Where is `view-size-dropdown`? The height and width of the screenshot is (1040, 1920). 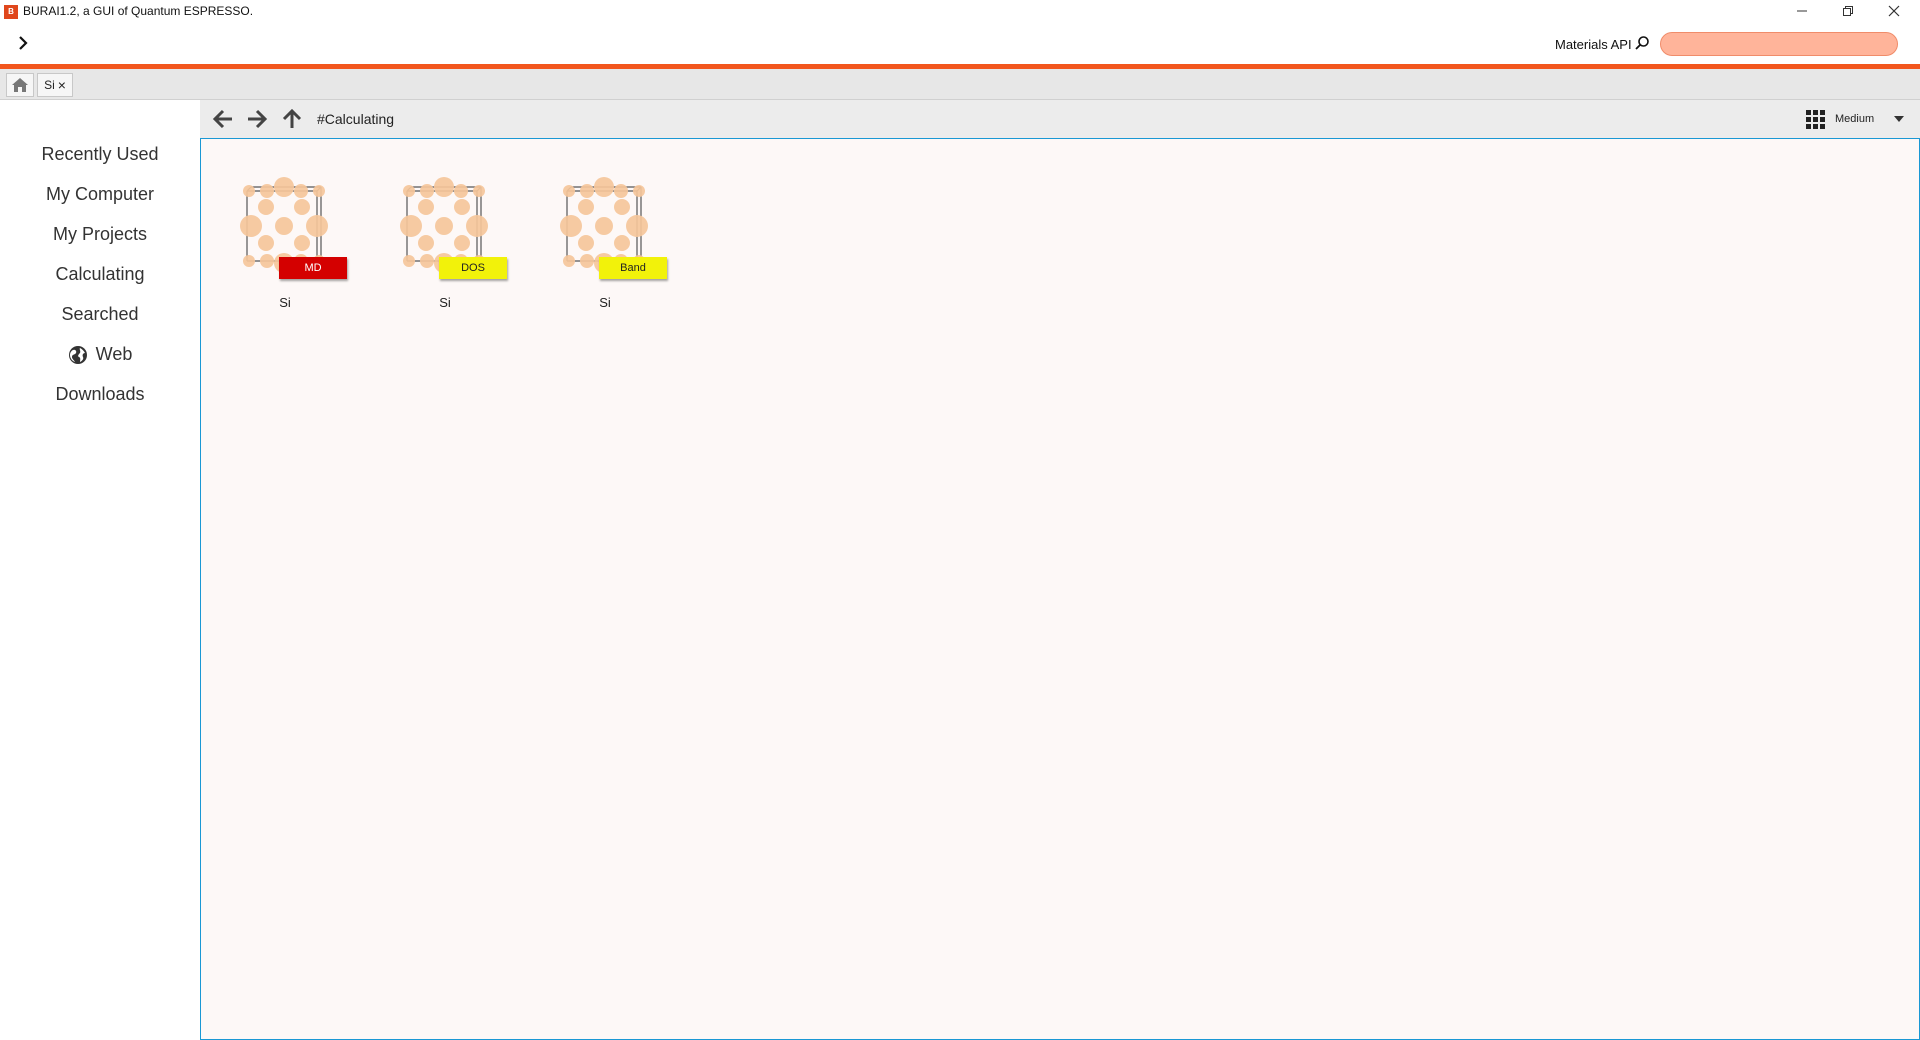
view-size-dropdown is located at coordinates (1899, 119).